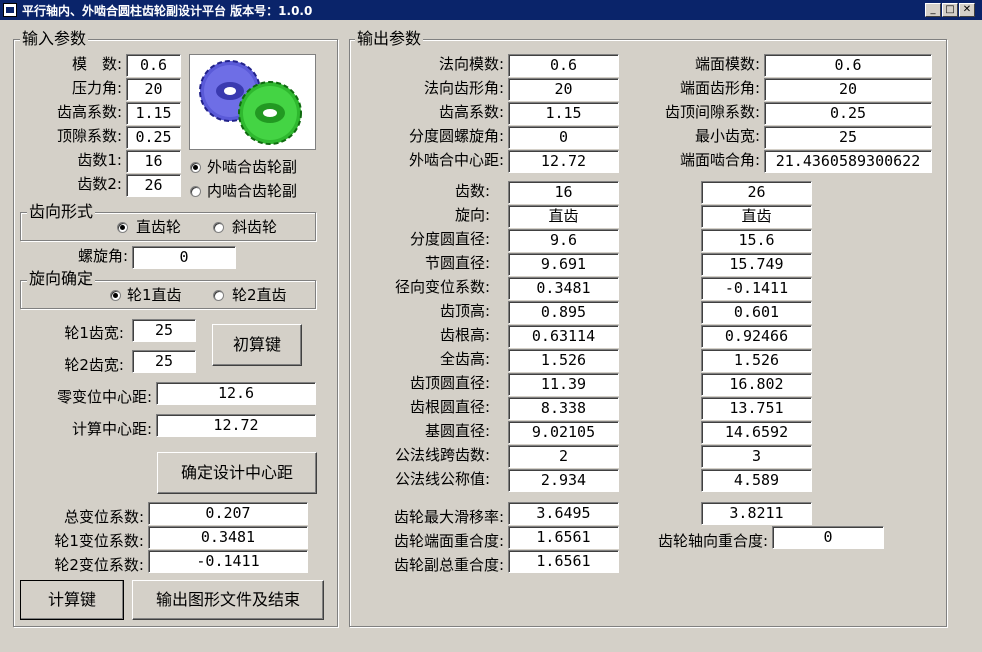 This screenshot has width=982, height=652. Describe the element at coordinates (950, 10) in the screenshot. I see `maximize-button: □` at that location.